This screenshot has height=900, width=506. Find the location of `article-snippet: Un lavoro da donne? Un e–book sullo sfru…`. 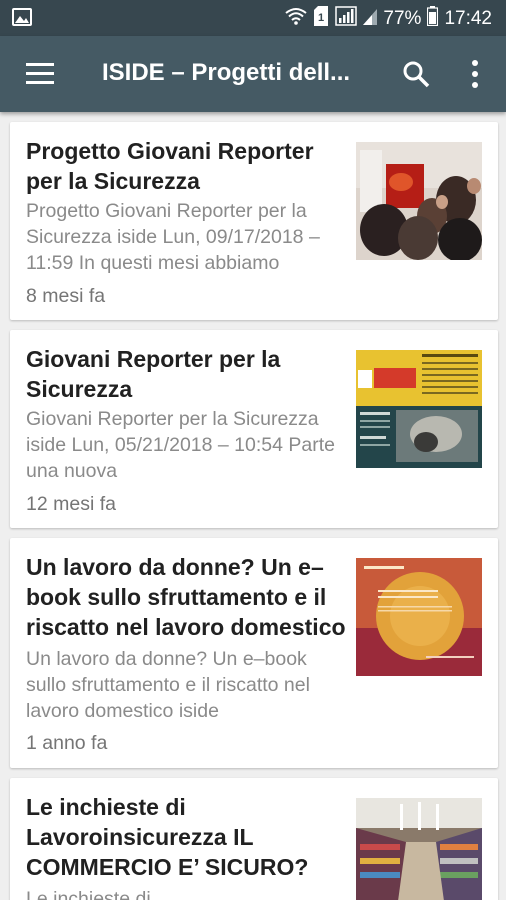

article-snippet: Un lavoro da donne? Un e–book sullo sfru… is located at coordinates (168, 685).